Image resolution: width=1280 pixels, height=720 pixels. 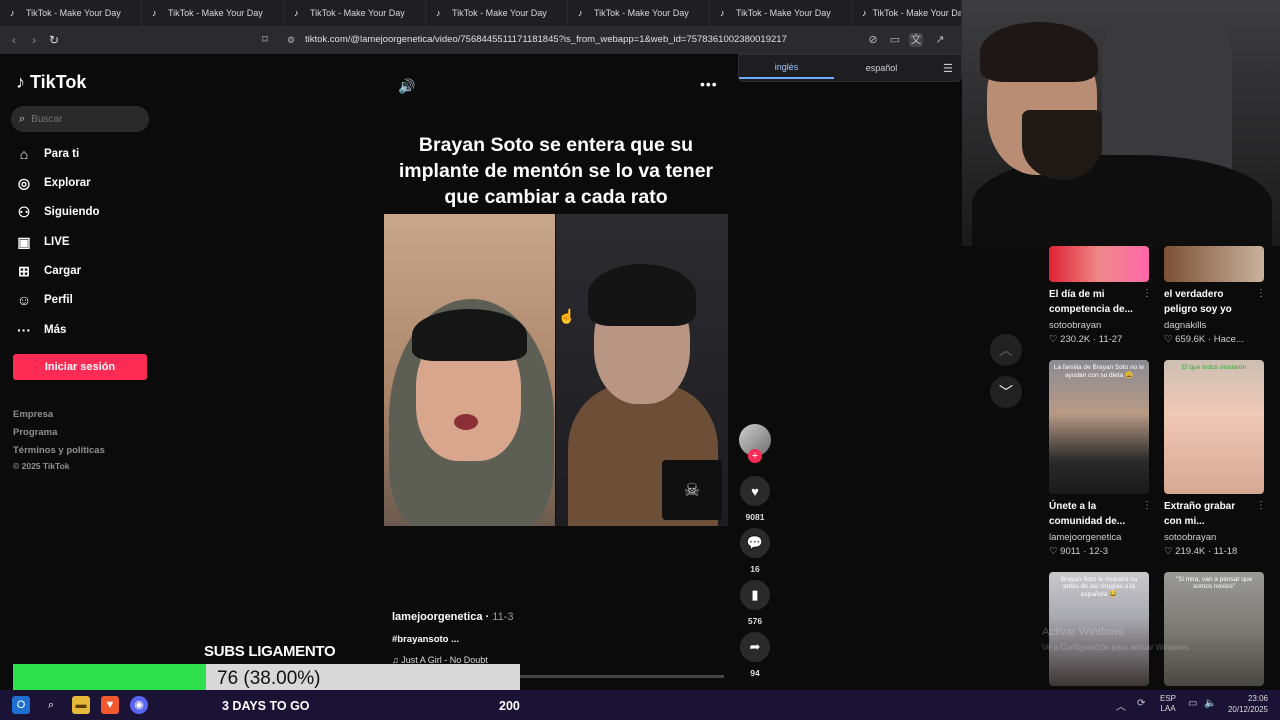 What do you see at coordinates (270, 651) in the screenshot?
I see `subs-goal-label: SUBS LIGAMENTO` at bounding box center [270, 651].